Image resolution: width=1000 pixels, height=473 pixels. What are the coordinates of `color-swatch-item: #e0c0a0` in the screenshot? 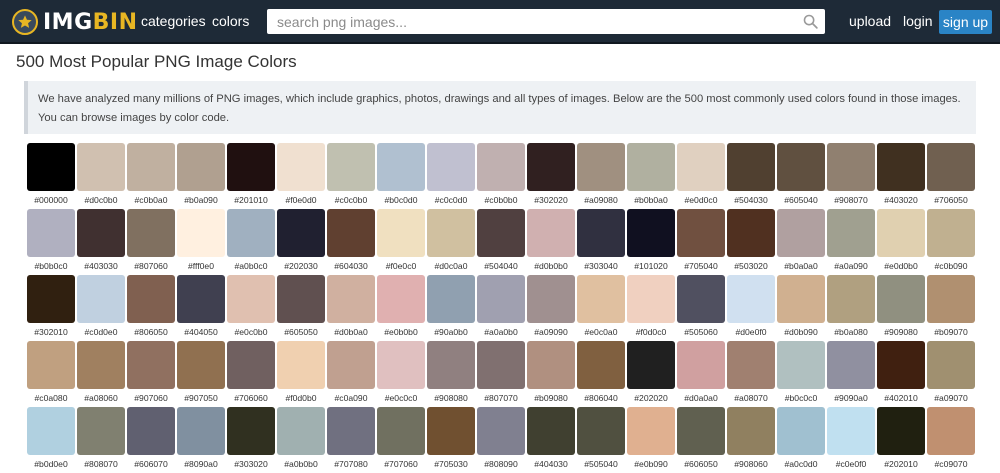 It's located at (601, 308).